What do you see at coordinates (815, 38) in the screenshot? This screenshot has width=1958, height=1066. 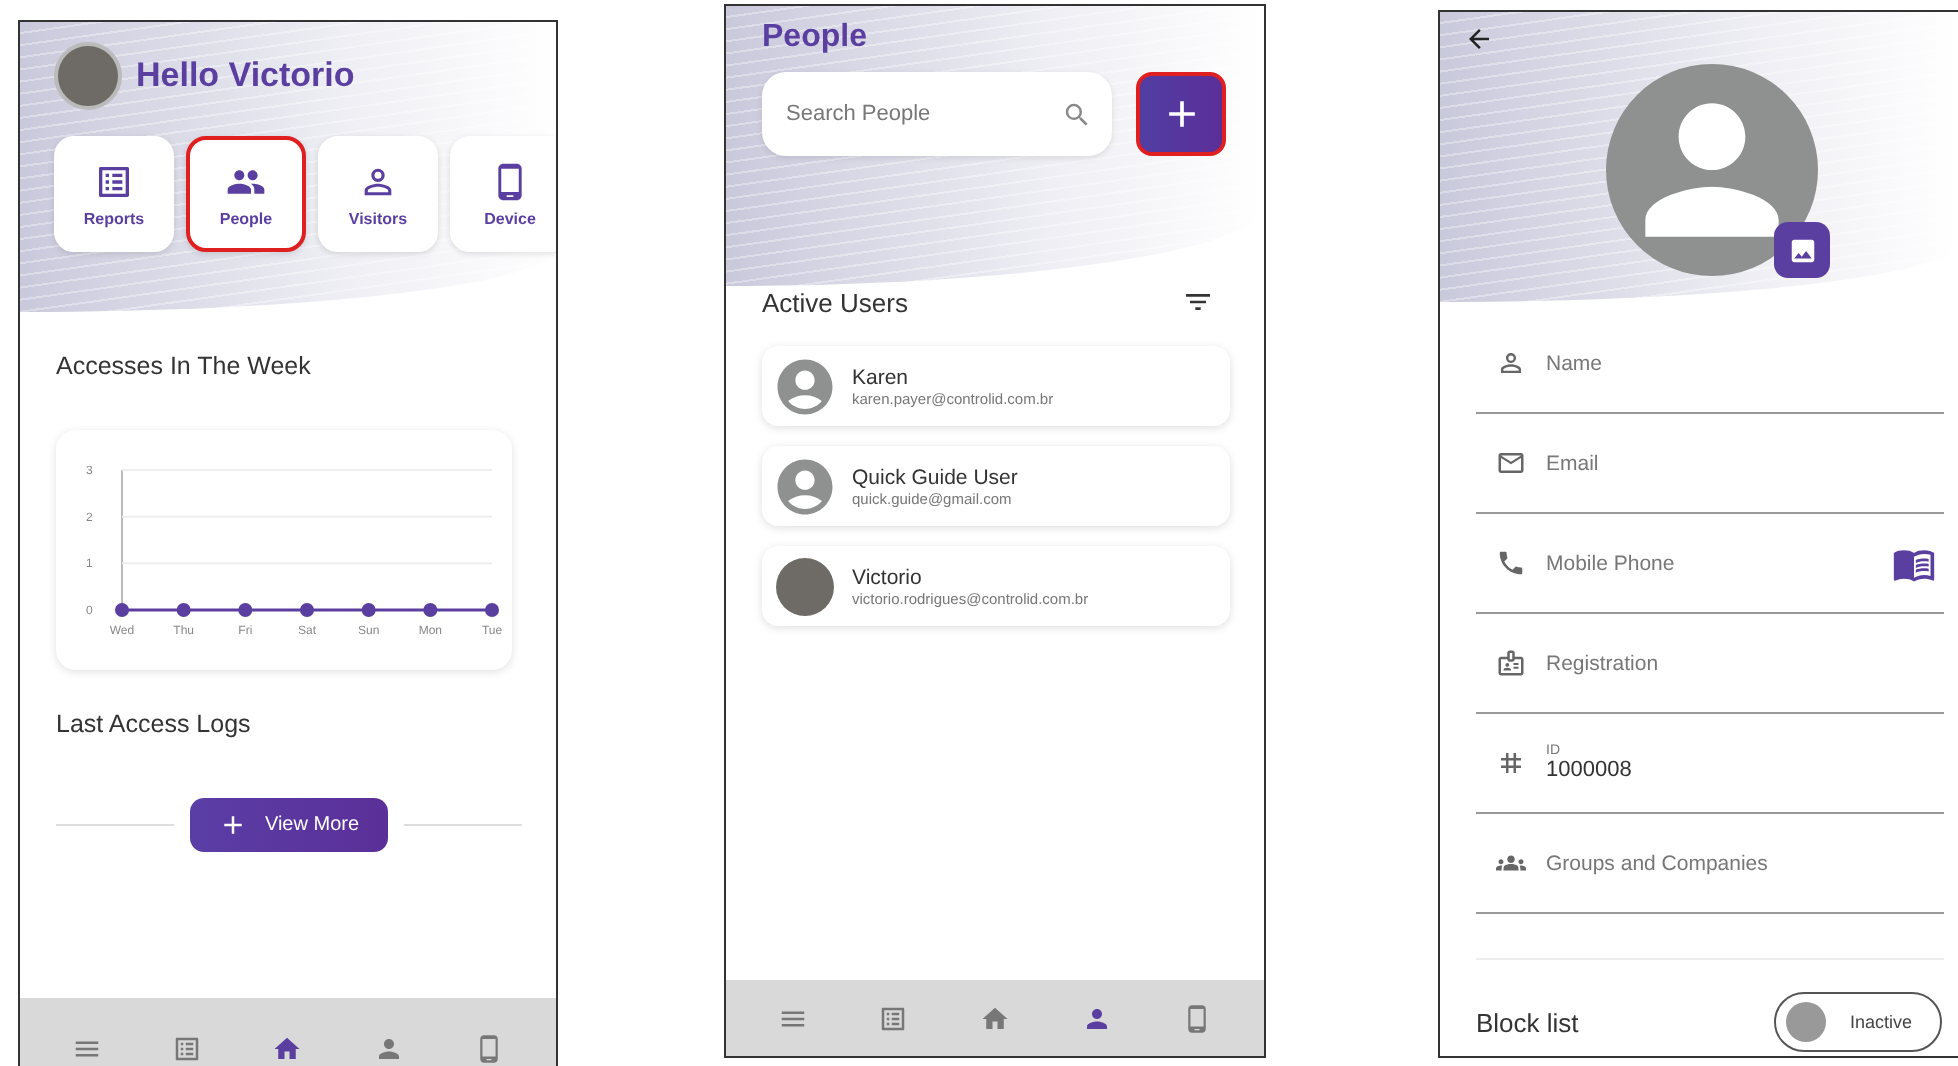 I see `page-title: People` at bounding box center [815, 38].